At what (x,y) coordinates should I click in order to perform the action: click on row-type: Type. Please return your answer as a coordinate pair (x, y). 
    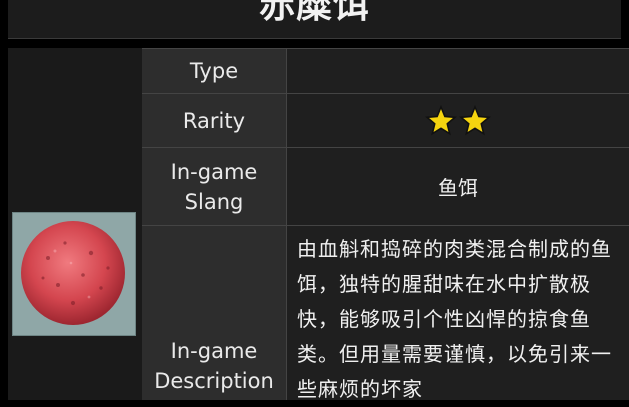
    Looking at the image, I should click on (385, 70).